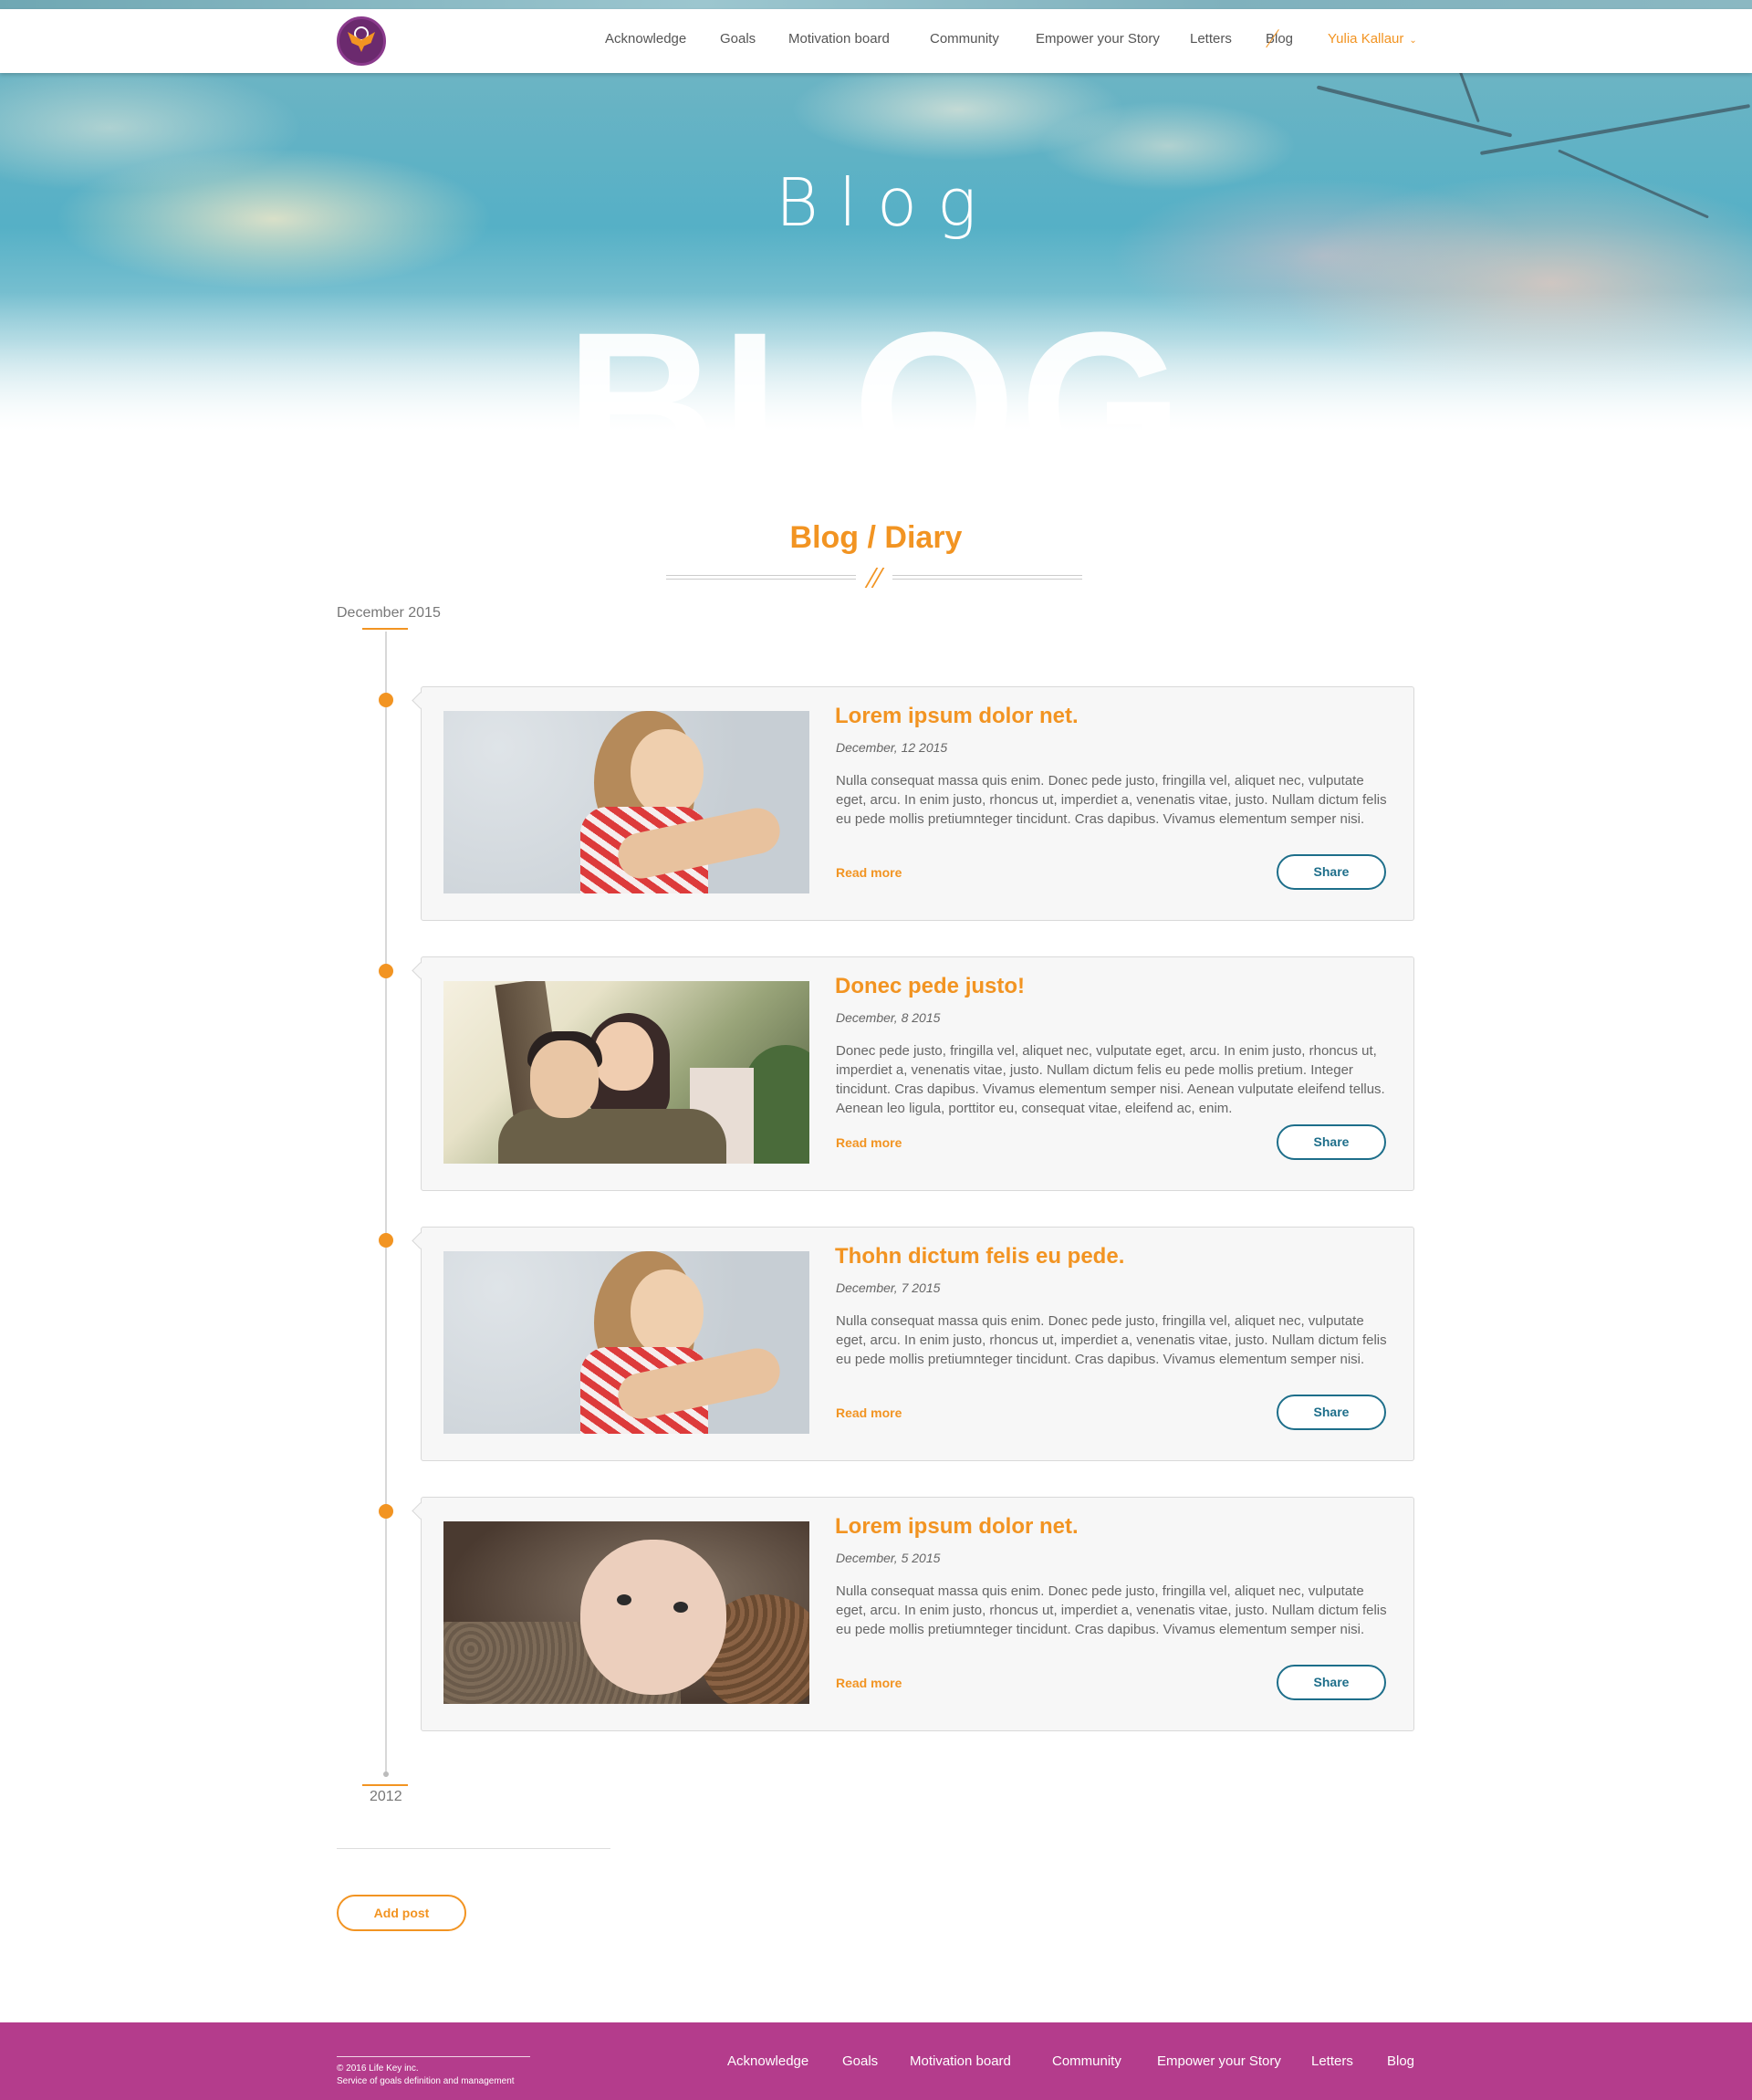 This screenshot has width=1752, height=2100. I want to click on timeline-line, so click(386, 1204).